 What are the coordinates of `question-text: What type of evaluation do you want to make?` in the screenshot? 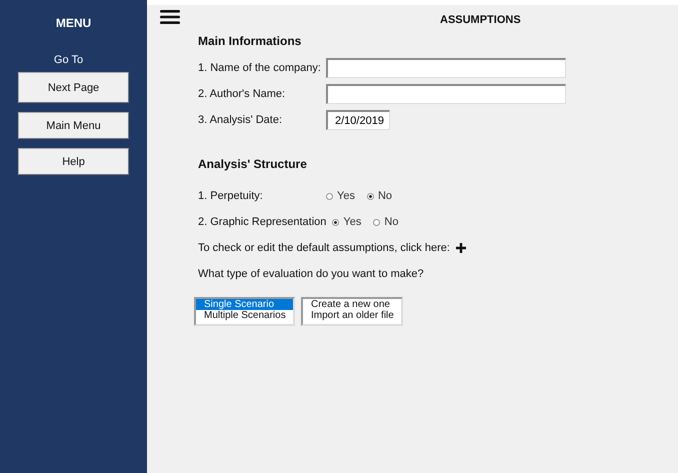 It's located at (311, 274).